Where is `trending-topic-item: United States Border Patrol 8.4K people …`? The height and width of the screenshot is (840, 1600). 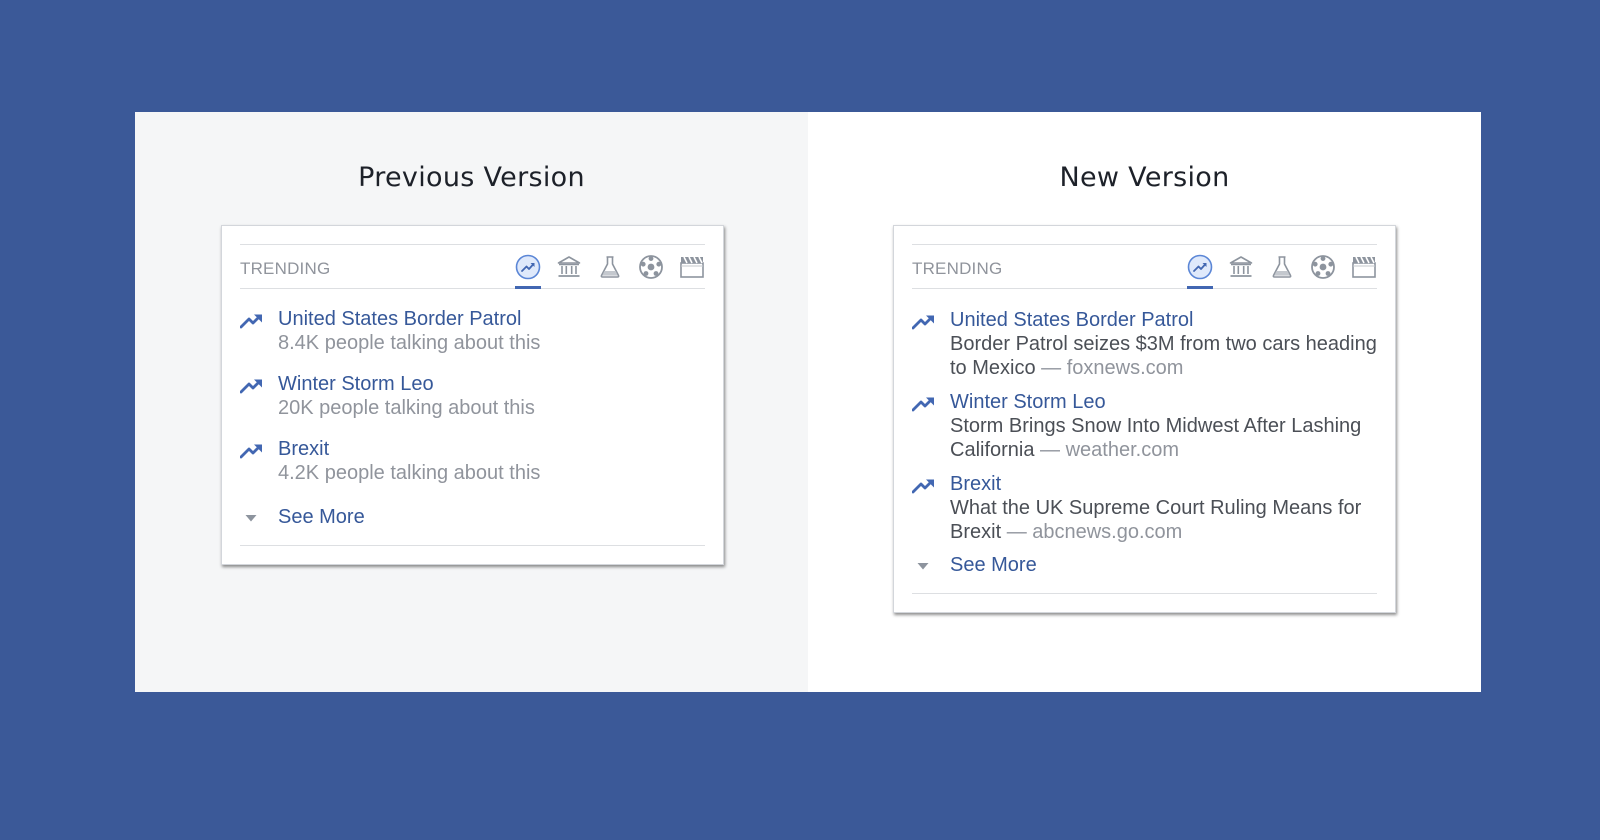 trending-topic-item: United States Border Patrol 8.4K people … is located at coordinates (472, 331).